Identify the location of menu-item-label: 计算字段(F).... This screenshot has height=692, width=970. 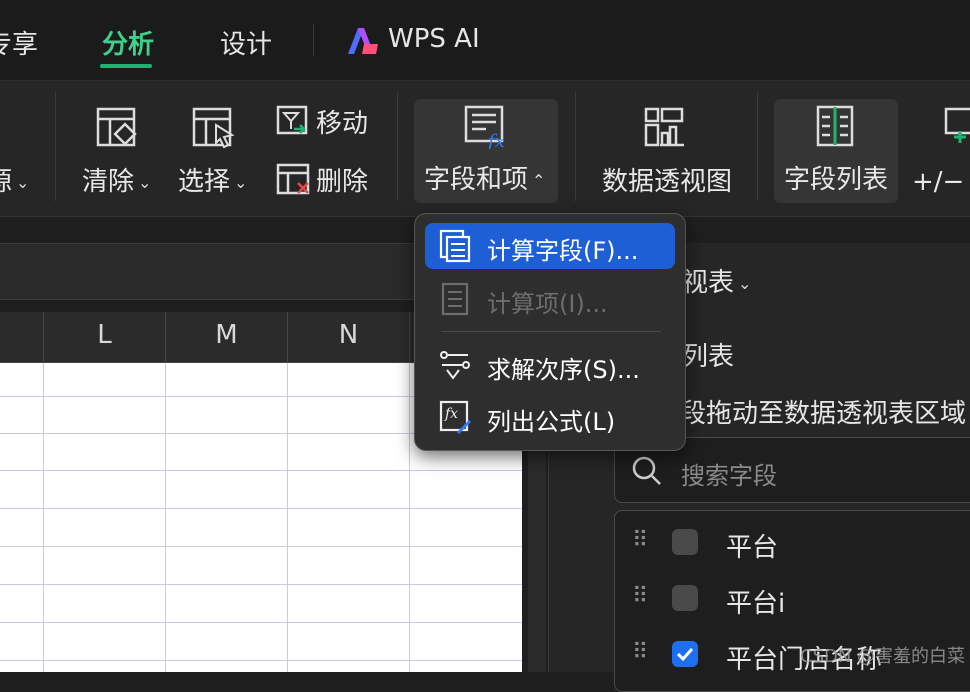
(563, 251).